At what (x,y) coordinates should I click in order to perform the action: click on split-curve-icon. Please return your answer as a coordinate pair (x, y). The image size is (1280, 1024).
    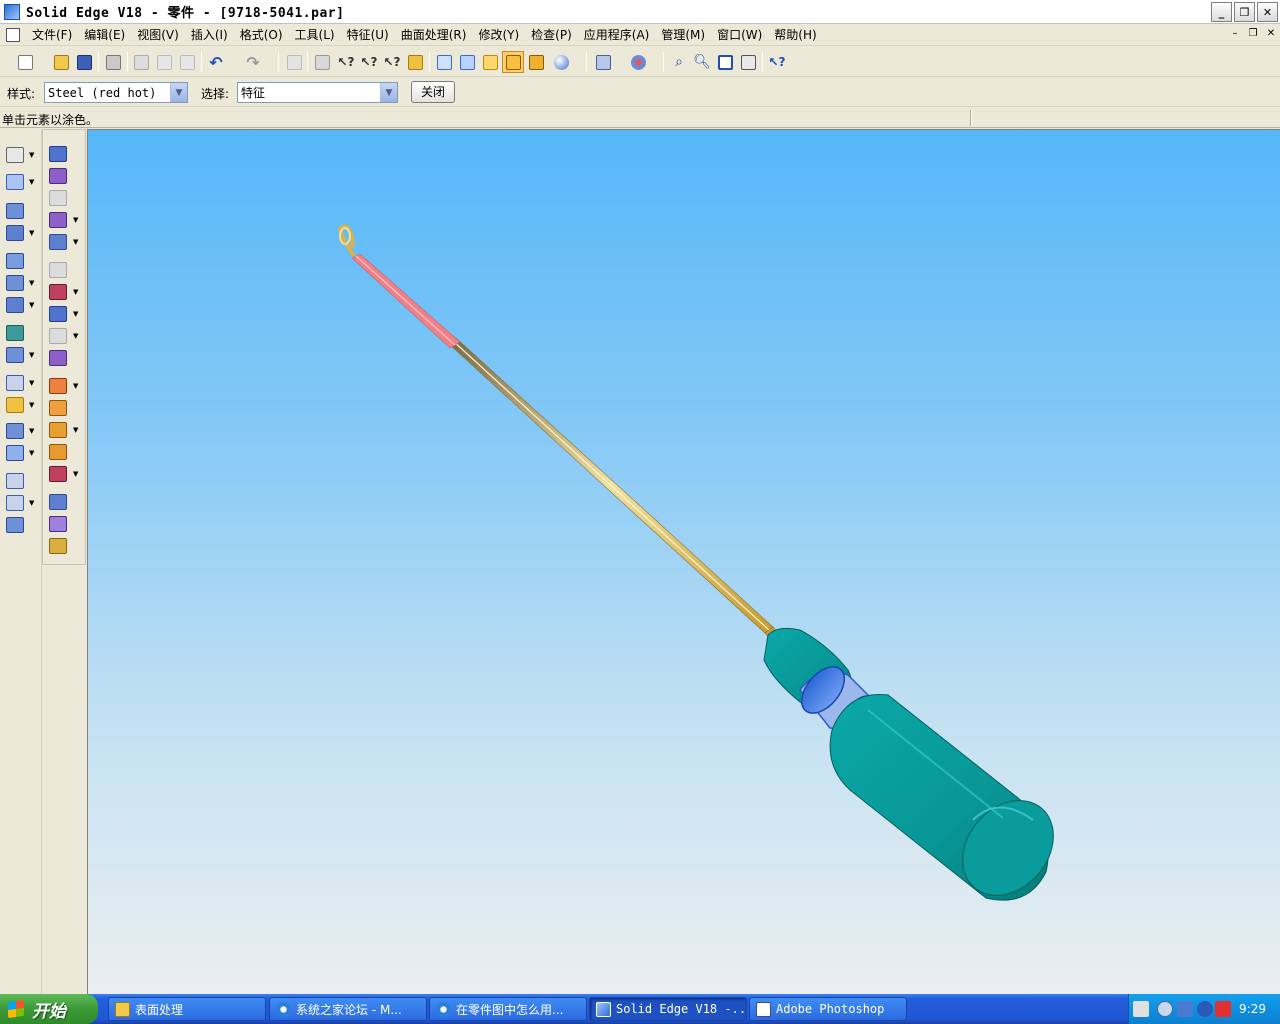
    Looking at the image, I should click on (58, 474).